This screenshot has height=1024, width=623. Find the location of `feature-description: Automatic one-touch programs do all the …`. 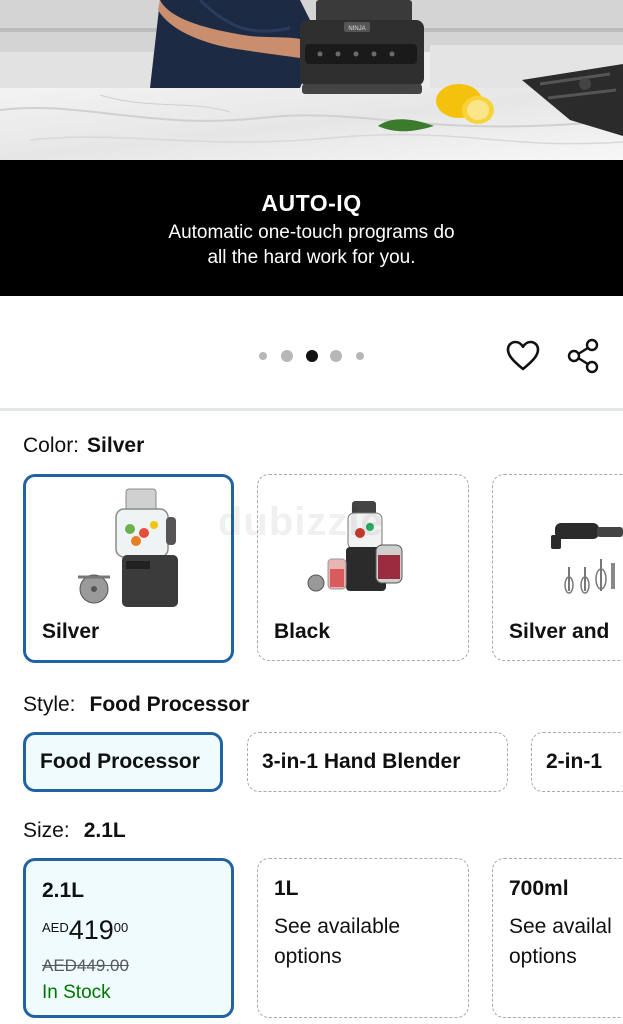

feature-description: Automatic one-touch programs do all the … is located at coordinates (311, 245).